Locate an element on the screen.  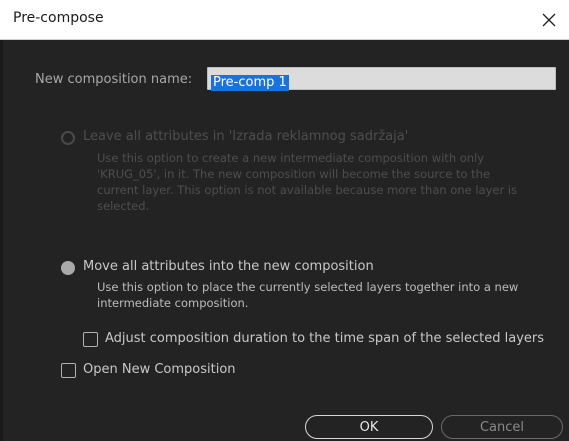
close-button is located at coordinates (549, 20).